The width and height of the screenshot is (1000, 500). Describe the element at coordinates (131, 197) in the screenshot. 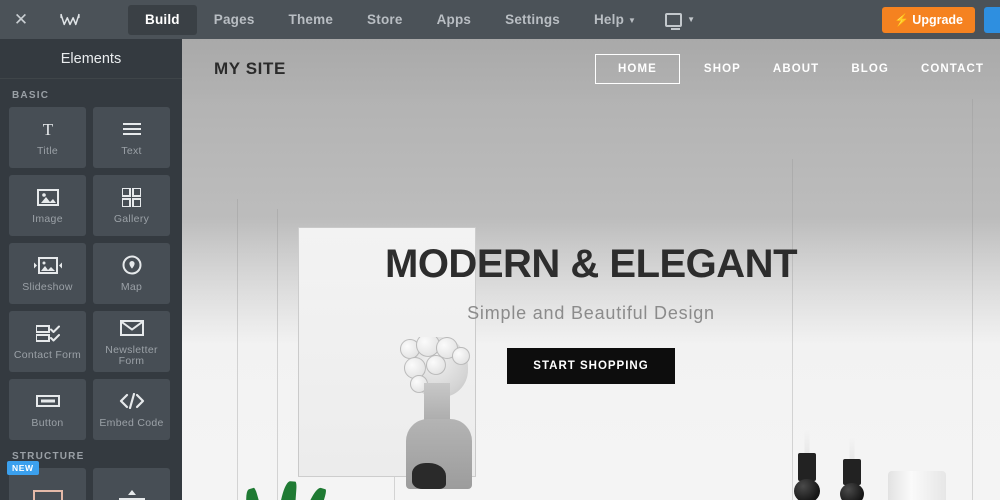

I see `gallery-grid-icon` at that location.